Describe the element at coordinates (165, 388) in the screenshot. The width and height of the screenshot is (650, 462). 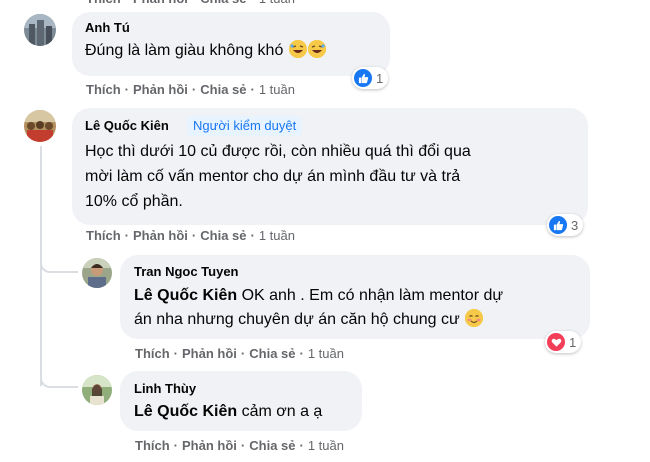
I see `reply-author: Linh Thùy` at that location.